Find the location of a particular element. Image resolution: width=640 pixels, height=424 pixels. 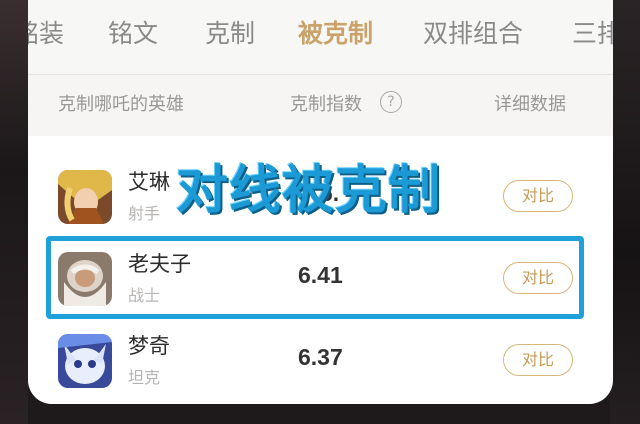

hero-role: 射手 is located at coordinates (144, 213).